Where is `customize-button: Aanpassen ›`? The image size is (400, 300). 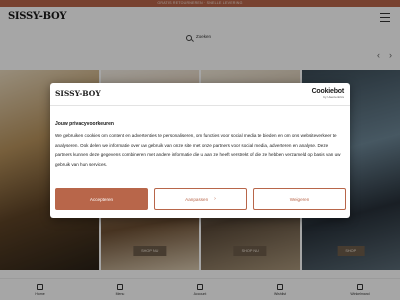 customize-button: Aanpassen › is located at coordinates (200, 199).